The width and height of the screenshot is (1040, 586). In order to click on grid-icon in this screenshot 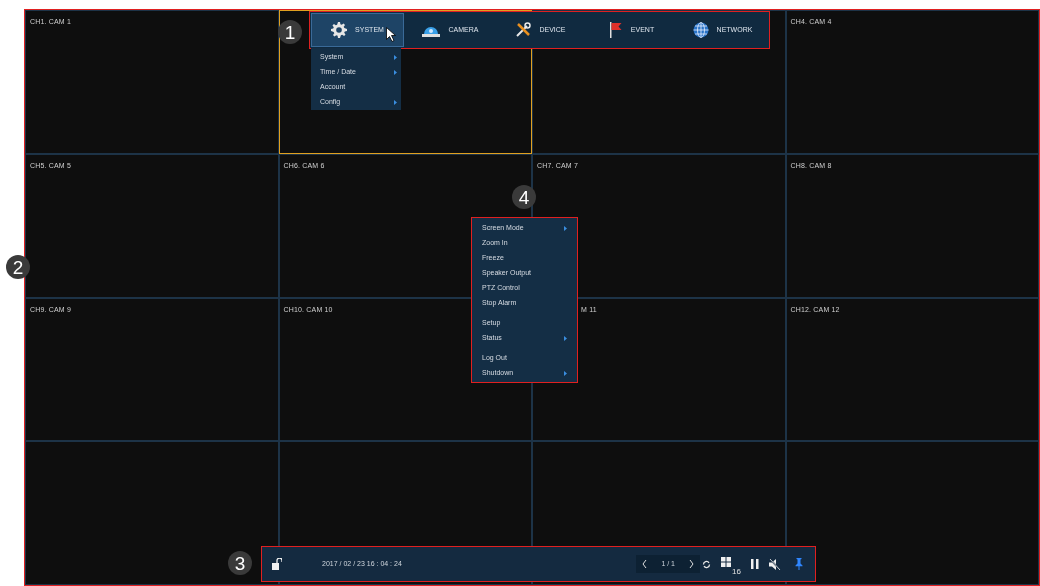, I will do `click(726, 562)`.